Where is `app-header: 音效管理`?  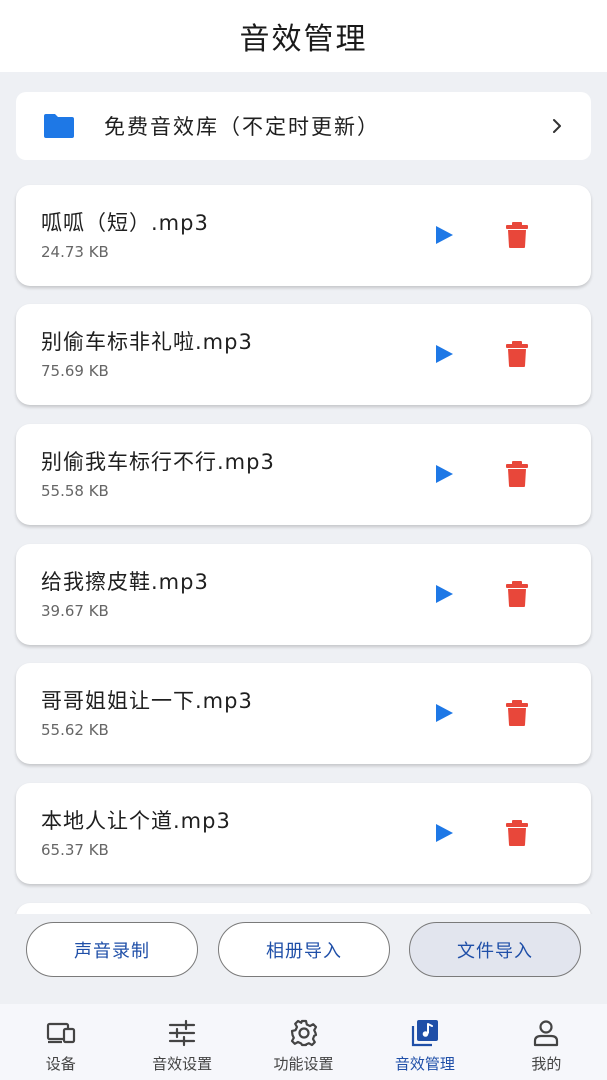
app-header: 音效管理 is located at coordinates (303, 36).